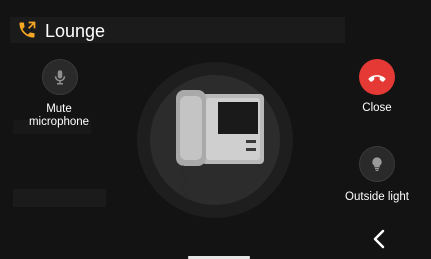 Image resolution: width=431 pixels, height=259 pixels. Describe the element at coordinates (59, 115) in the screenshot. I see `mute-microphone-label: Mute microphone` at that location.